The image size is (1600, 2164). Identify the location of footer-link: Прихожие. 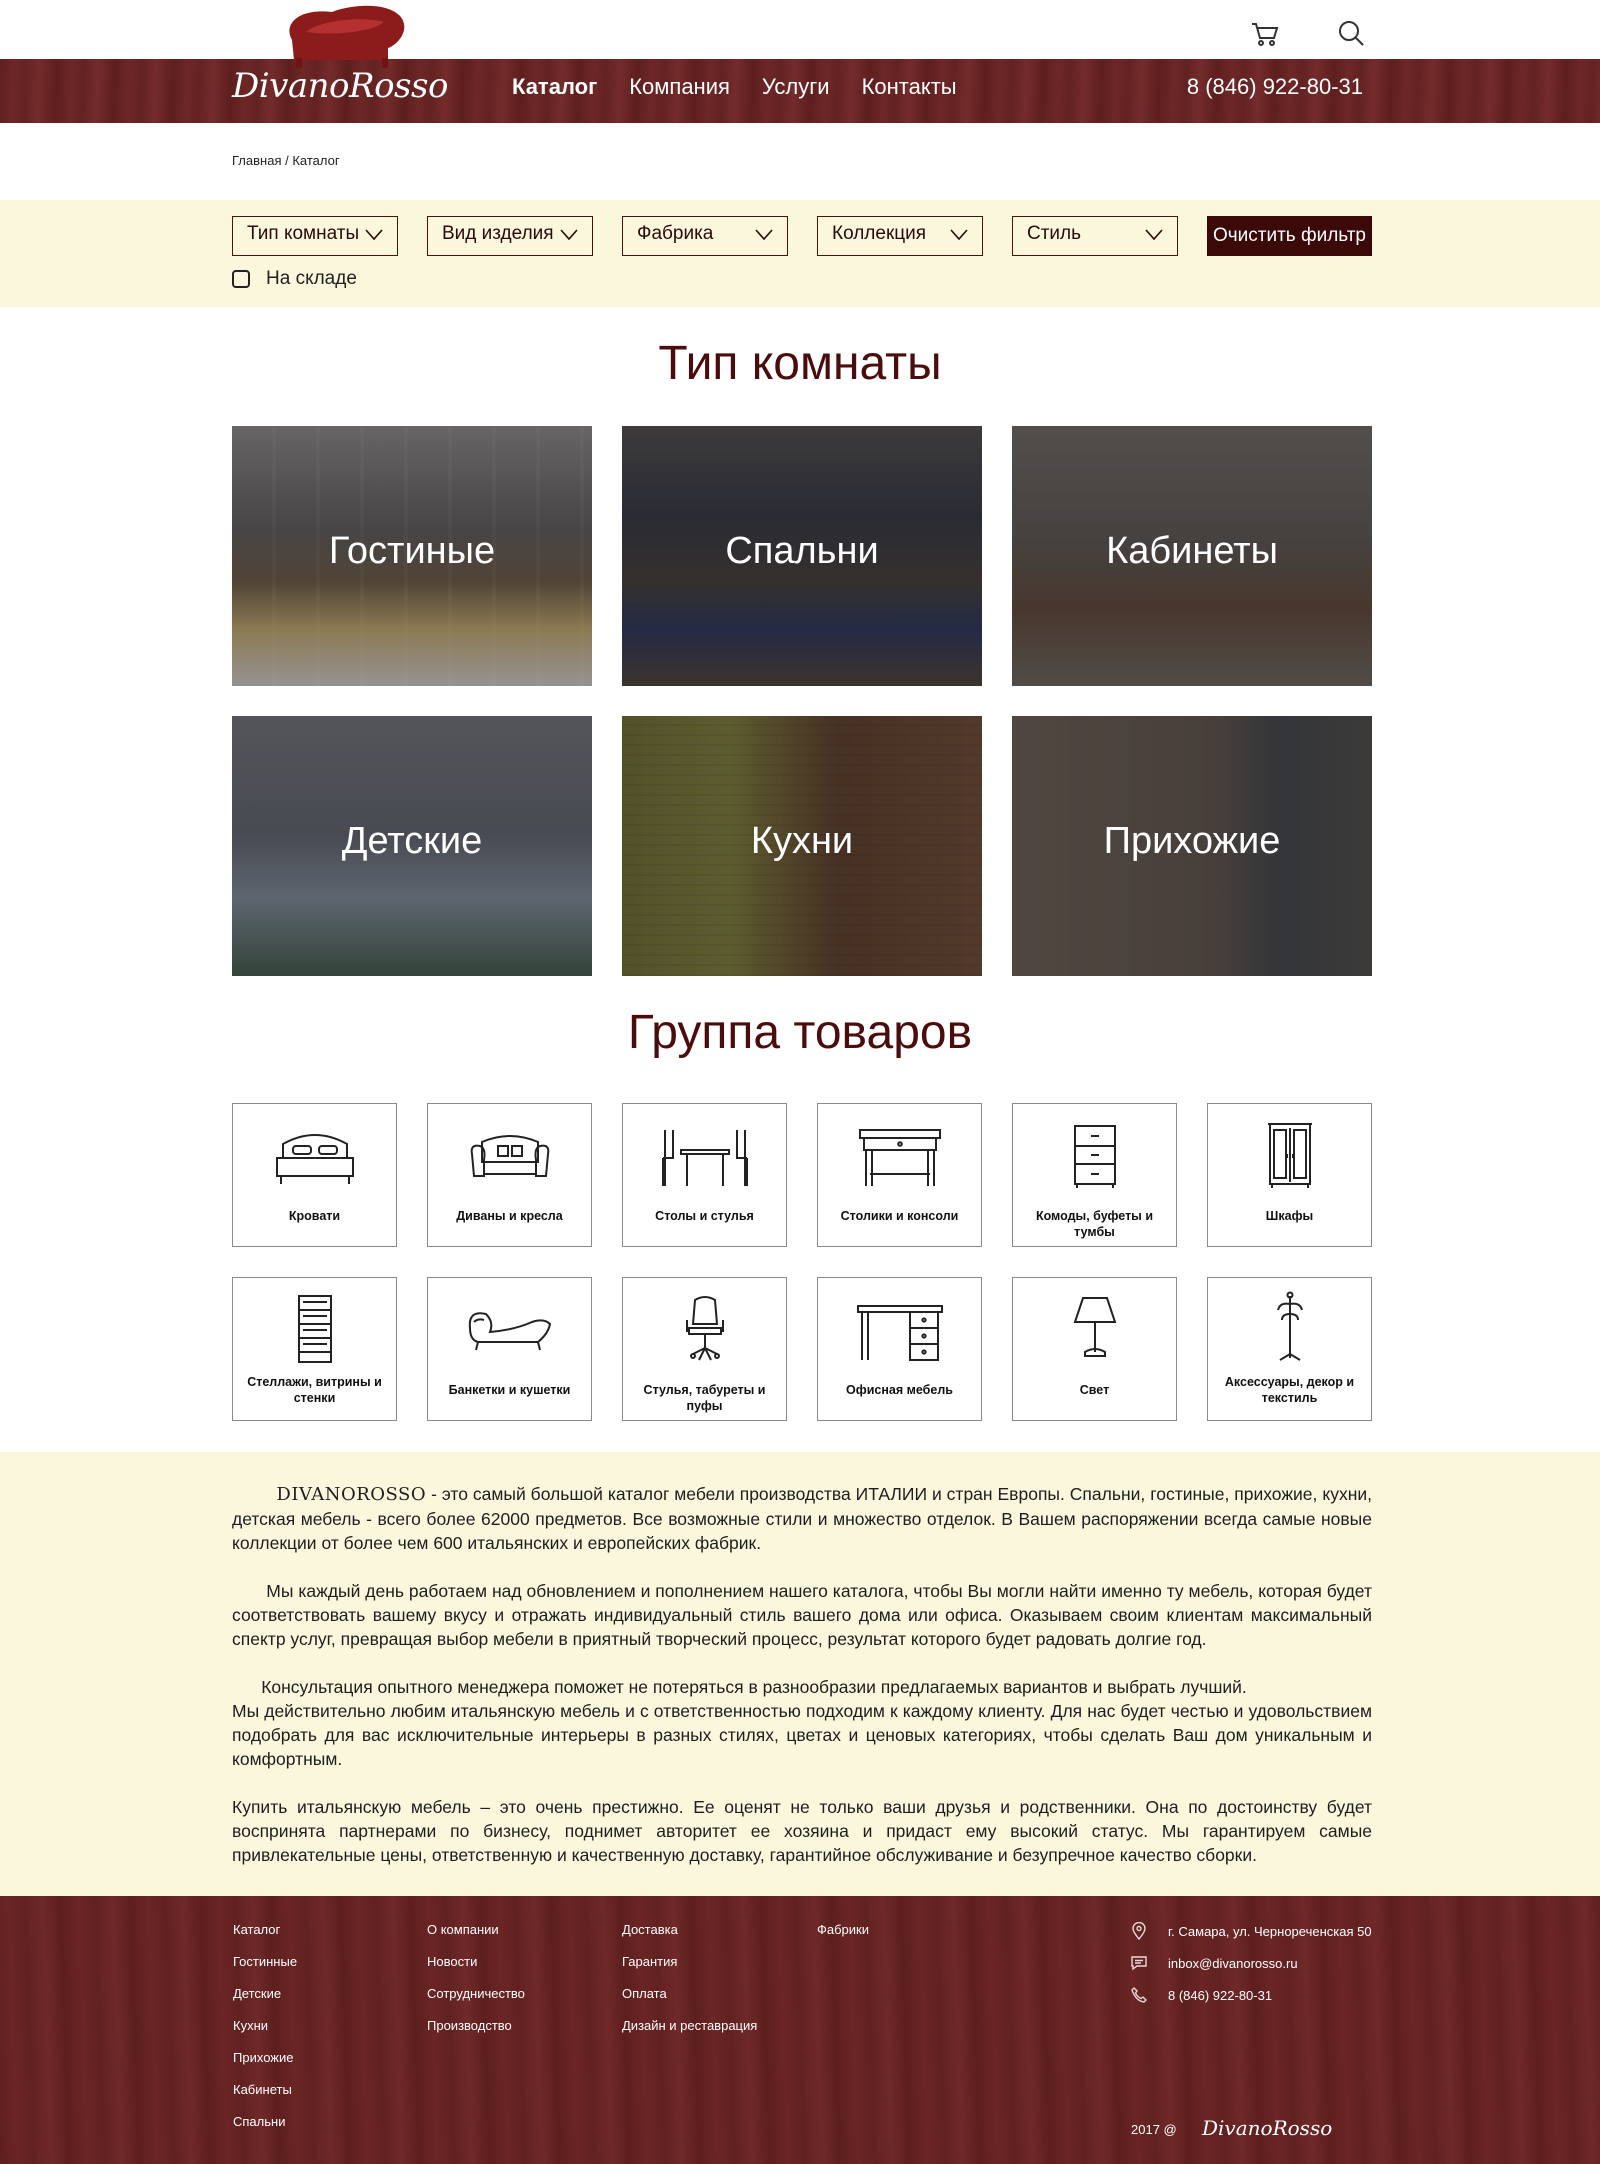
(265, 2057).